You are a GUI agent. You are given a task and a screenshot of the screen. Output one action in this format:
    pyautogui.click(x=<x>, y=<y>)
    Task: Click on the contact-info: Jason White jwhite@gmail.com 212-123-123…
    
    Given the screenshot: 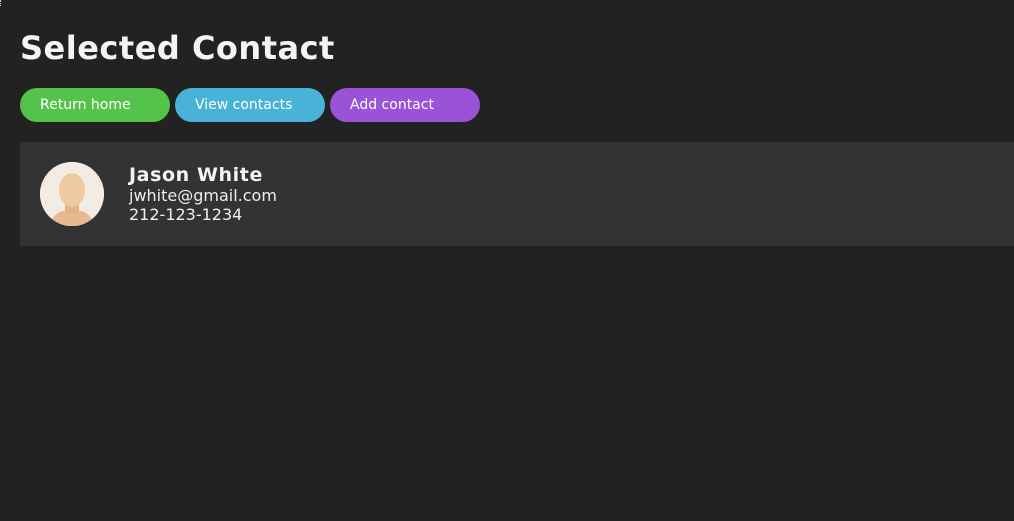 What is the action you would take?
    pyautogui.click(x=203, y=194)
    